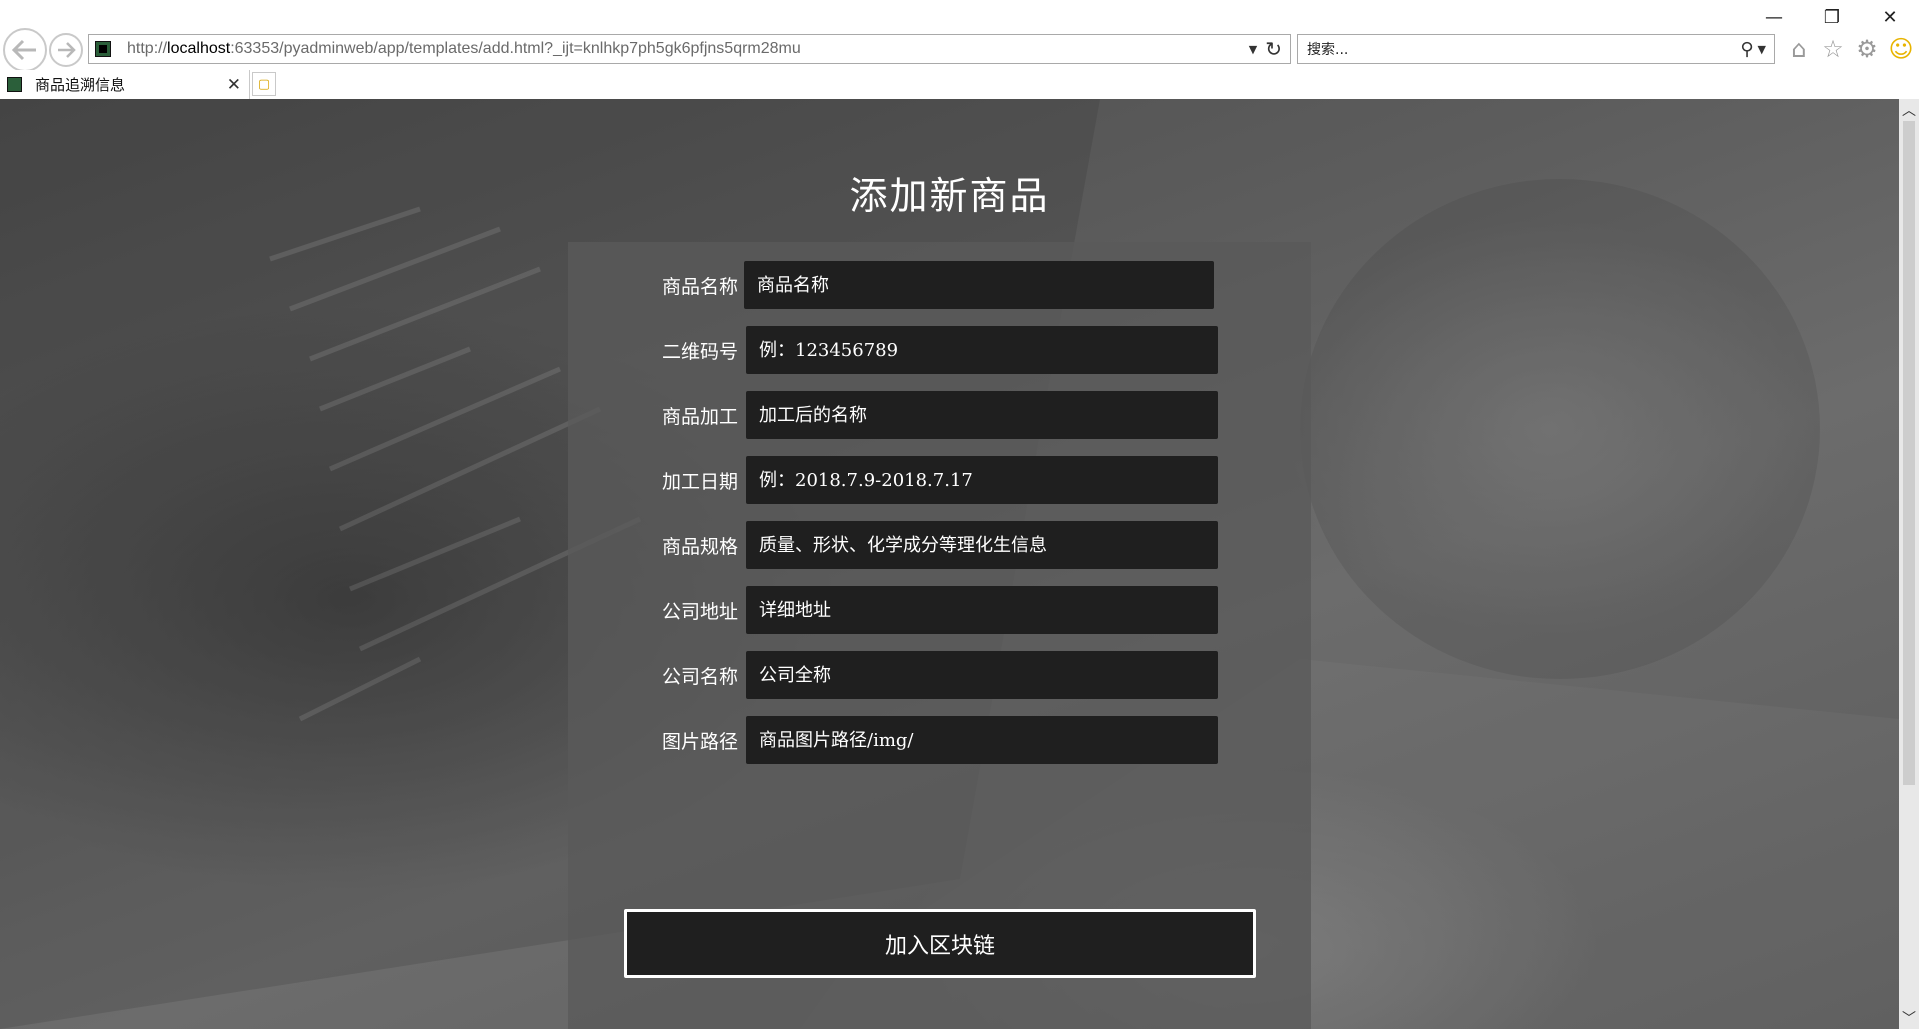  I want to click on smiley-icon: ☺, so click(1901, 49).